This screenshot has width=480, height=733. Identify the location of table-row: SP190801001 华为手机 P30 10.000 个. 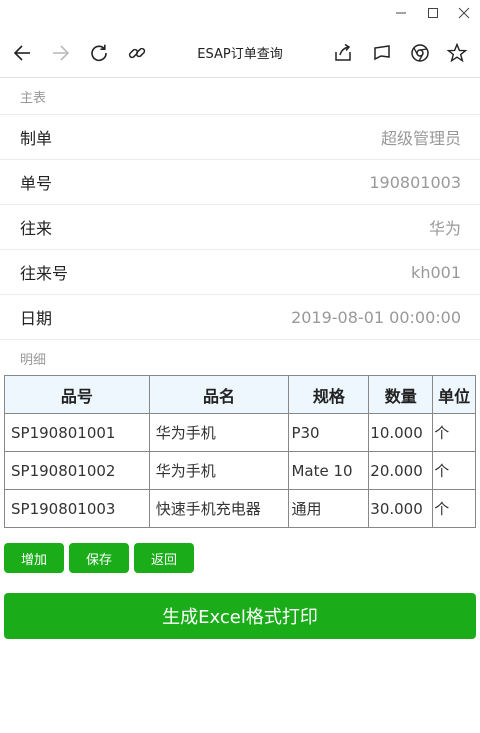
(240, 432).